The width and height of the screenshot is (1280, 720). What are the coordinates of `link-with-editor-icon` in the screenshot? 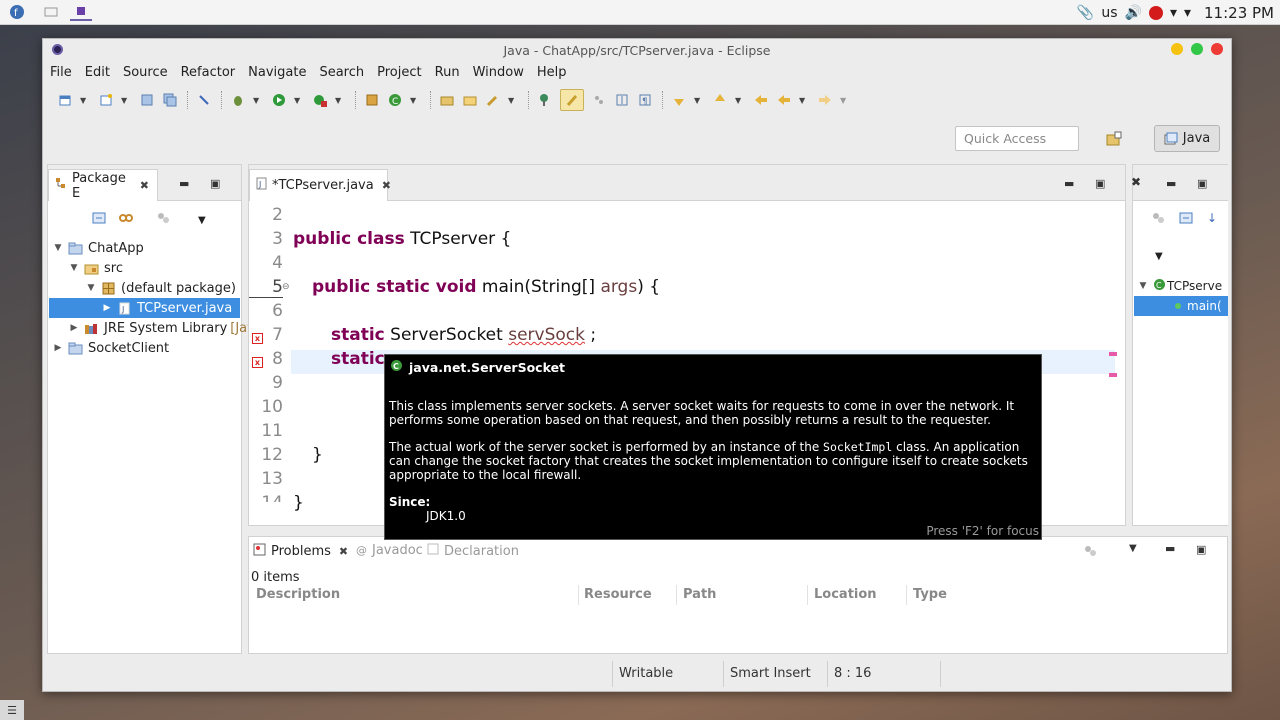 It's located at (126, 220).